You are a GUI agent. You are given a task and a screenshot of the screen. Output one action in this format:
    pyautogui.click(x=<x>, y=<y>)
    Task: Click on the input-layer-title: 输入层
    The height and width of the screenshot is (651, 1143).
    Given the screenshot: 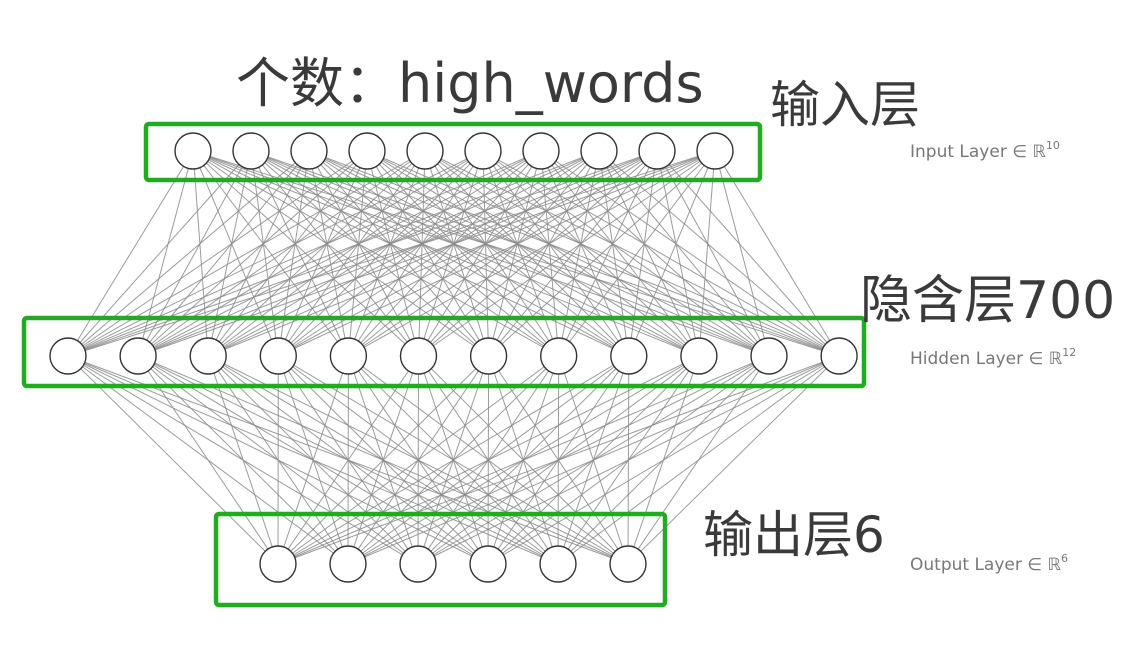 What is the action you would take?
    pyautogui.click(x=845, y=105)
    